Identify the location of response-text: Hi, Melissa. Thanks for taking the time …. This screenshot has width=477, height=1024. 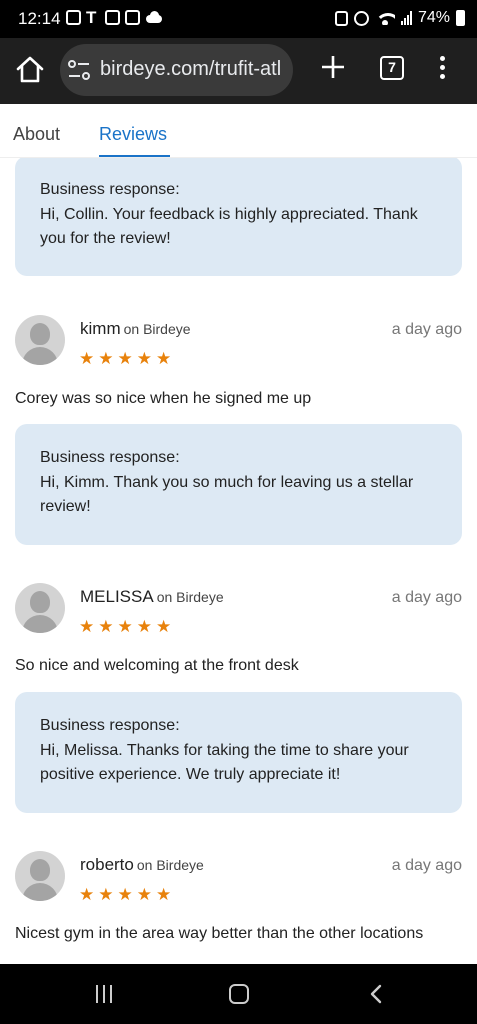
(224, 762).